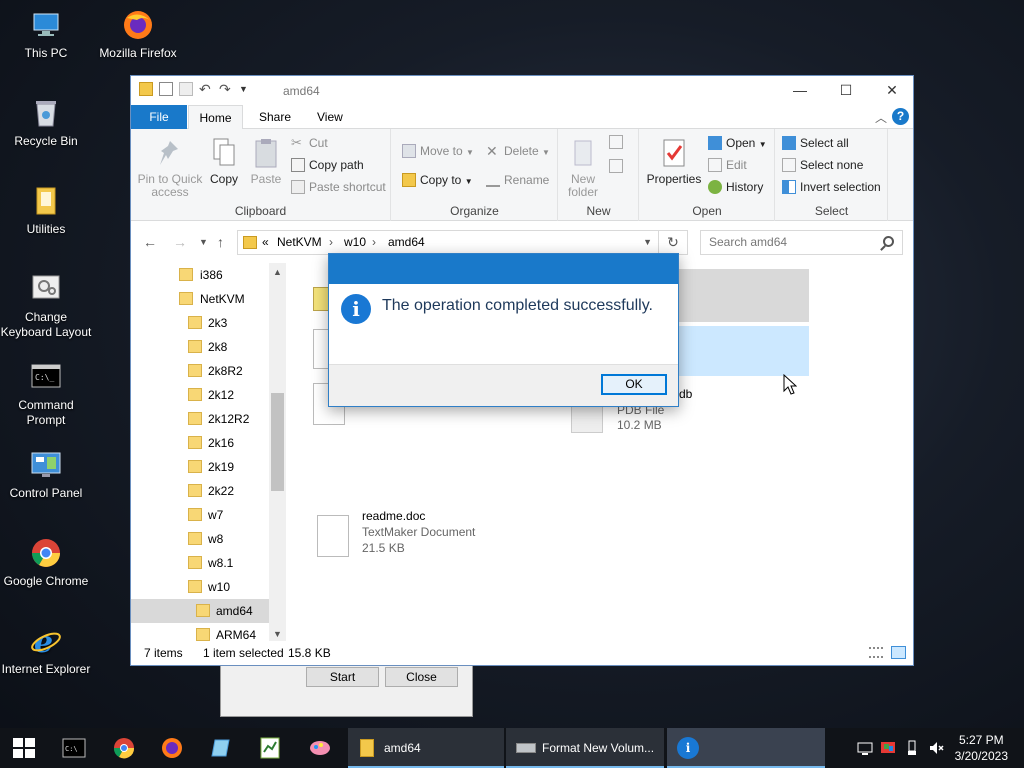 The height and width of the screenshot is (768, 1024). What do you see at coordinates (900, 116) in the screenshot?
I see `help-icon: ?` at bounding box center [900, 116].